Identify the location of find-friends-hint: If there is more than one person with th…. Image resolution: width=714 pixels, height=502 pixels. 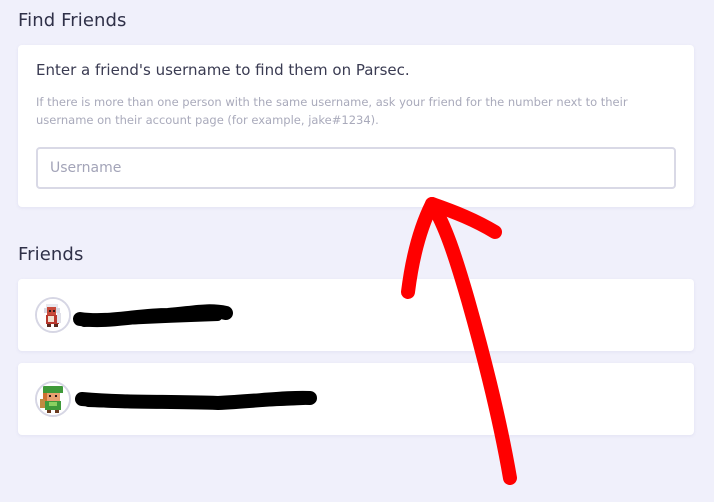
(332, 111).